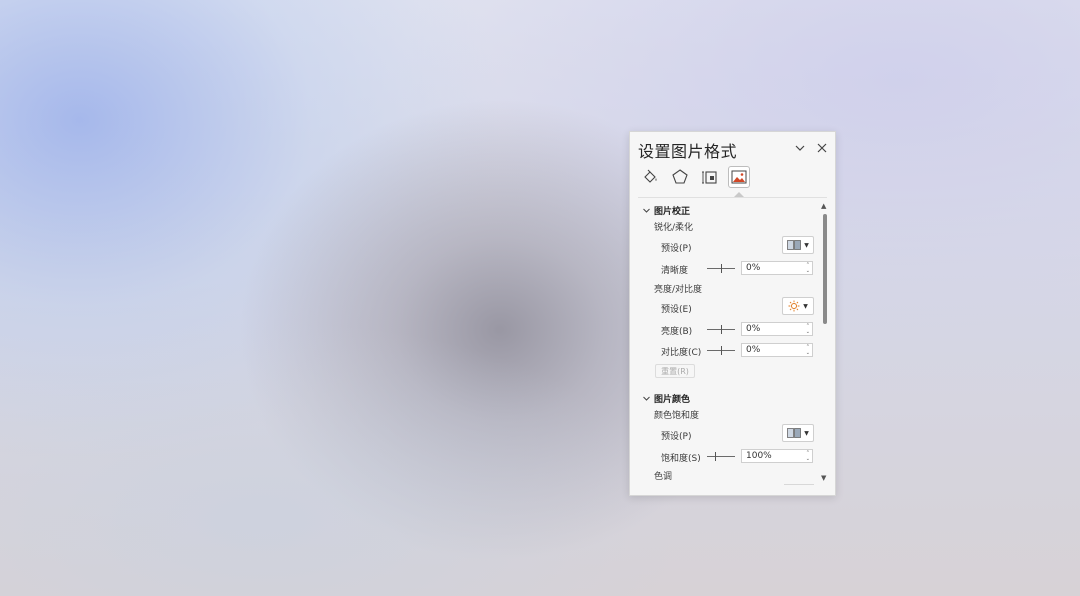  I want to click on paint-bucket-icon, so click(651, 177).